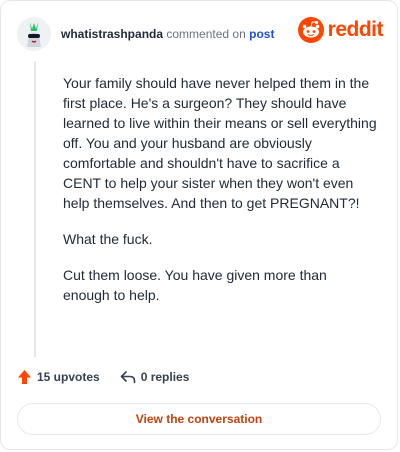  I want to click on upvote-count: 15 upvotes, so click(68, 377).